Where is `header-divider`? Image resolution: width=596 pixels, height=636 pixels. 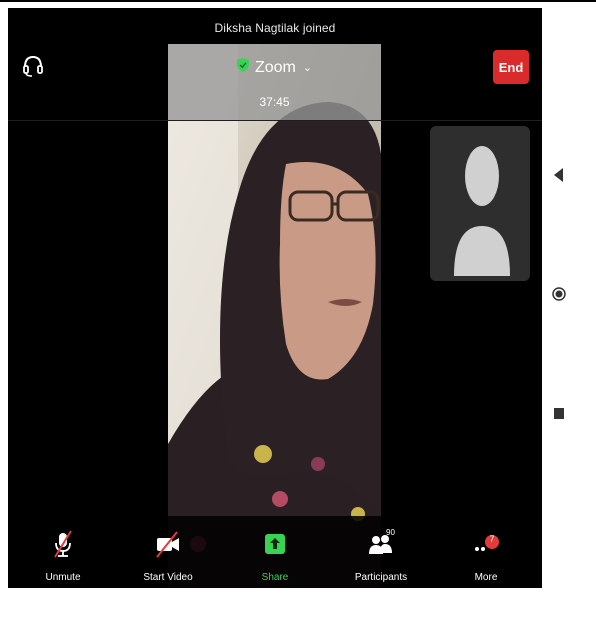
header-divider is located at coordinates (275, 120).